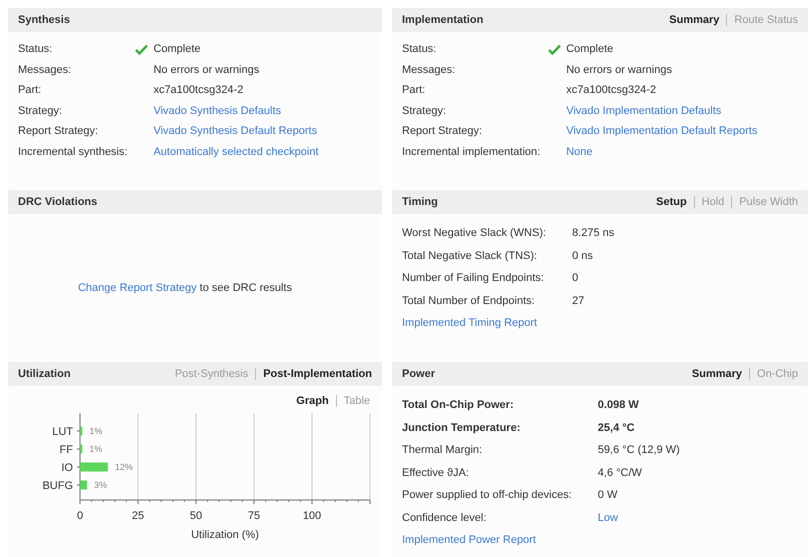  I want to click on value-link: Low, so click(698, 518).